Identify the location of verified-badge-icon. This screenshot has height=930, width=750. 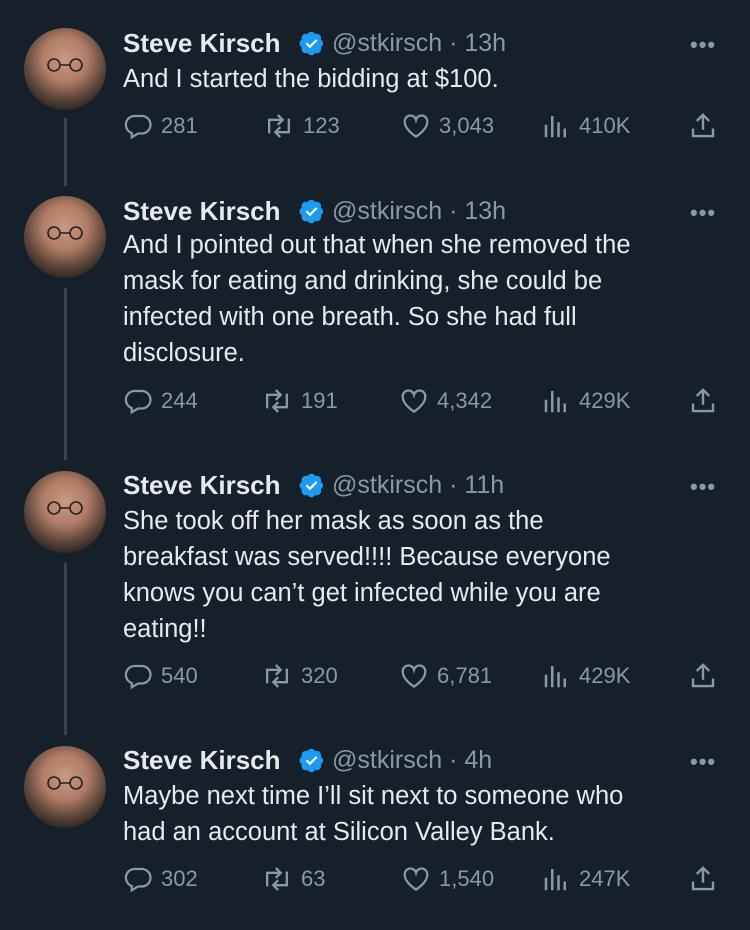
(311, 760).